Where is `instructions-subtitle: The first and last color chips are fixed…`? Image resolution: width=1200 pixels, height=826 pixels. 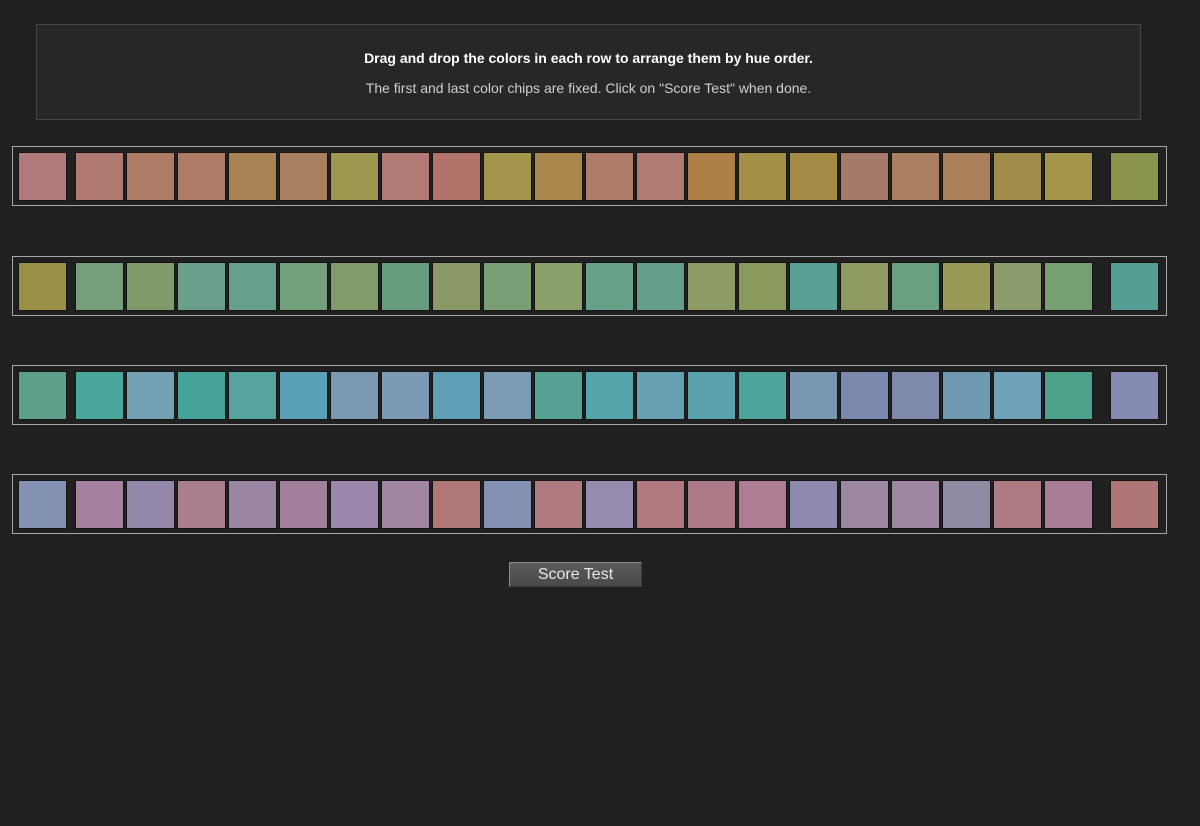 instructions-subtitle: The first and last color chips are fixed… is located at coordinates (588, 88).